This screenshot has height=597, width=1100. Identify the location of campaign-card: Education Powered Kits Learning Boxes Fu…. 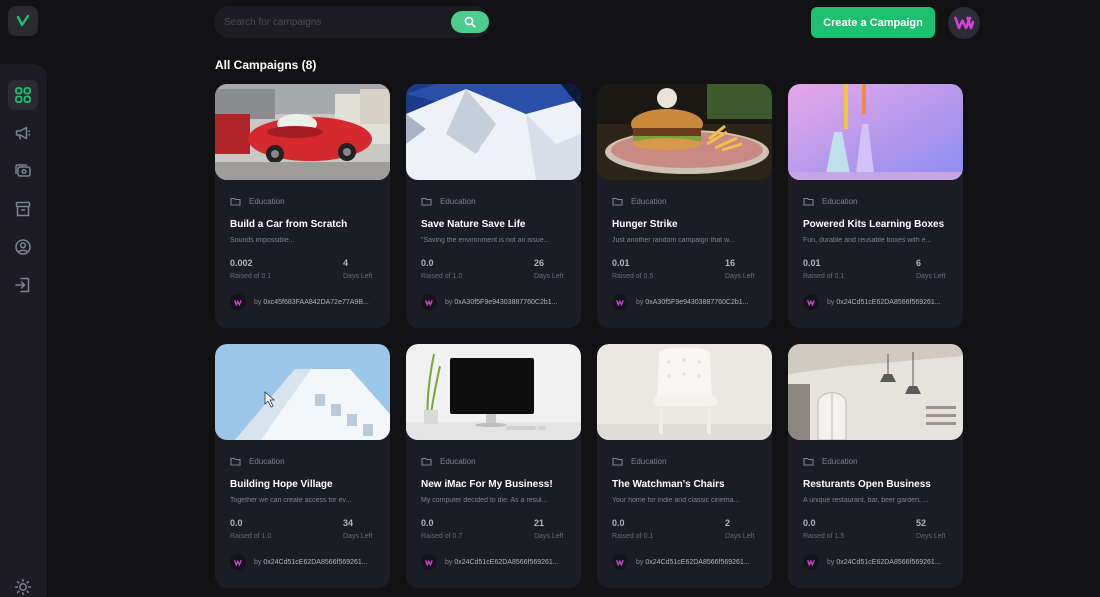
(875, 206).